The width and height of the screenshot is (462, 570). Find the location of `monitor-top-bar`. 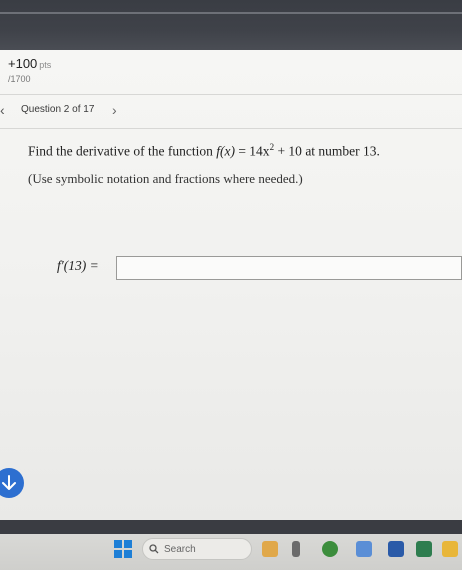

monitor-top-bar is located at coordinates (231, 25).